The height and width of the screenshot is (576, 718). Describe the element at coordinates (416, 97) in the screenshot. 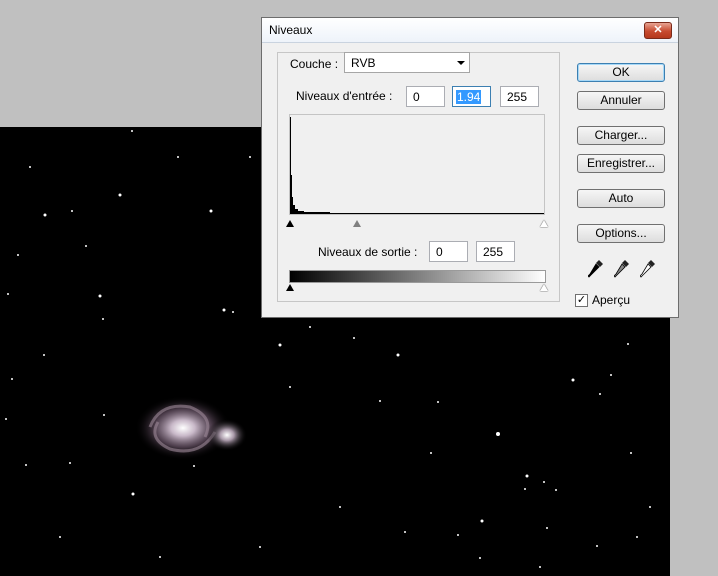

I see `input-black-value: 0` at that location.